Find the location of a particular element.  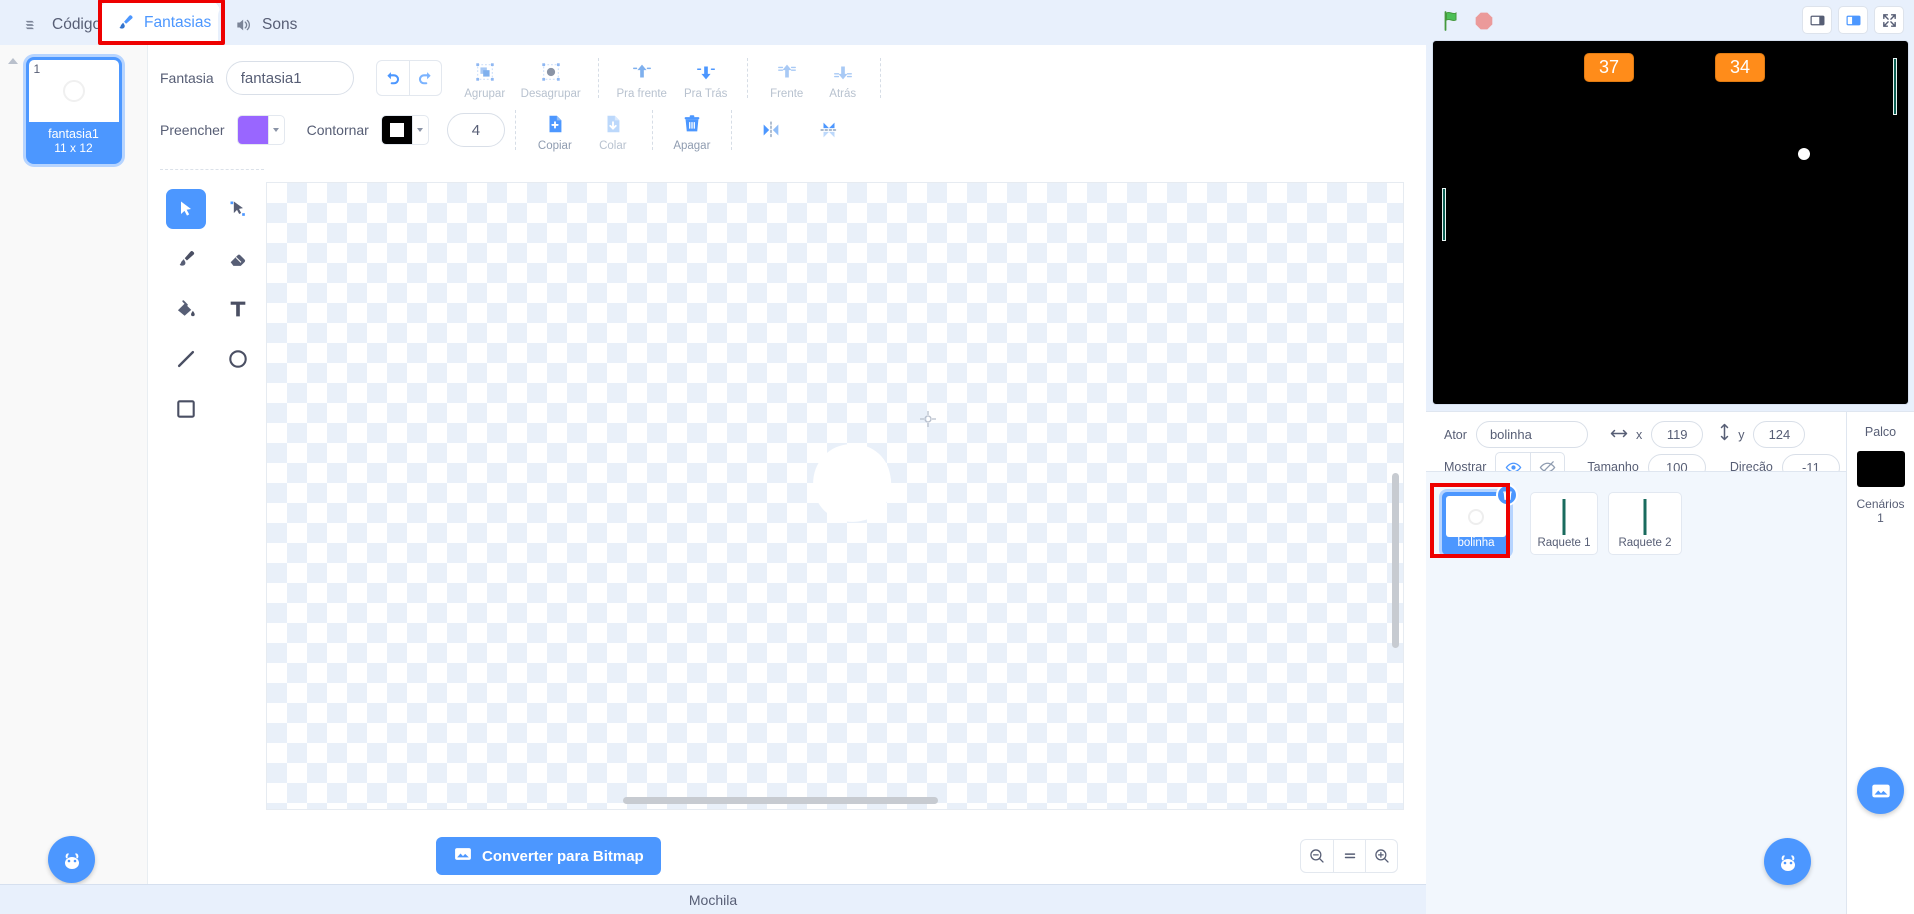

tab-costumes-label: Fantasias is located at coordinates (178, 22).